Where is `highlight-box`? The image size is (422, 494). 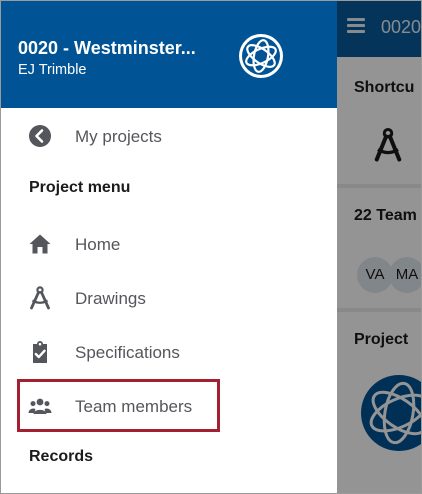
highlight-box is located at coordinates (118, 405).